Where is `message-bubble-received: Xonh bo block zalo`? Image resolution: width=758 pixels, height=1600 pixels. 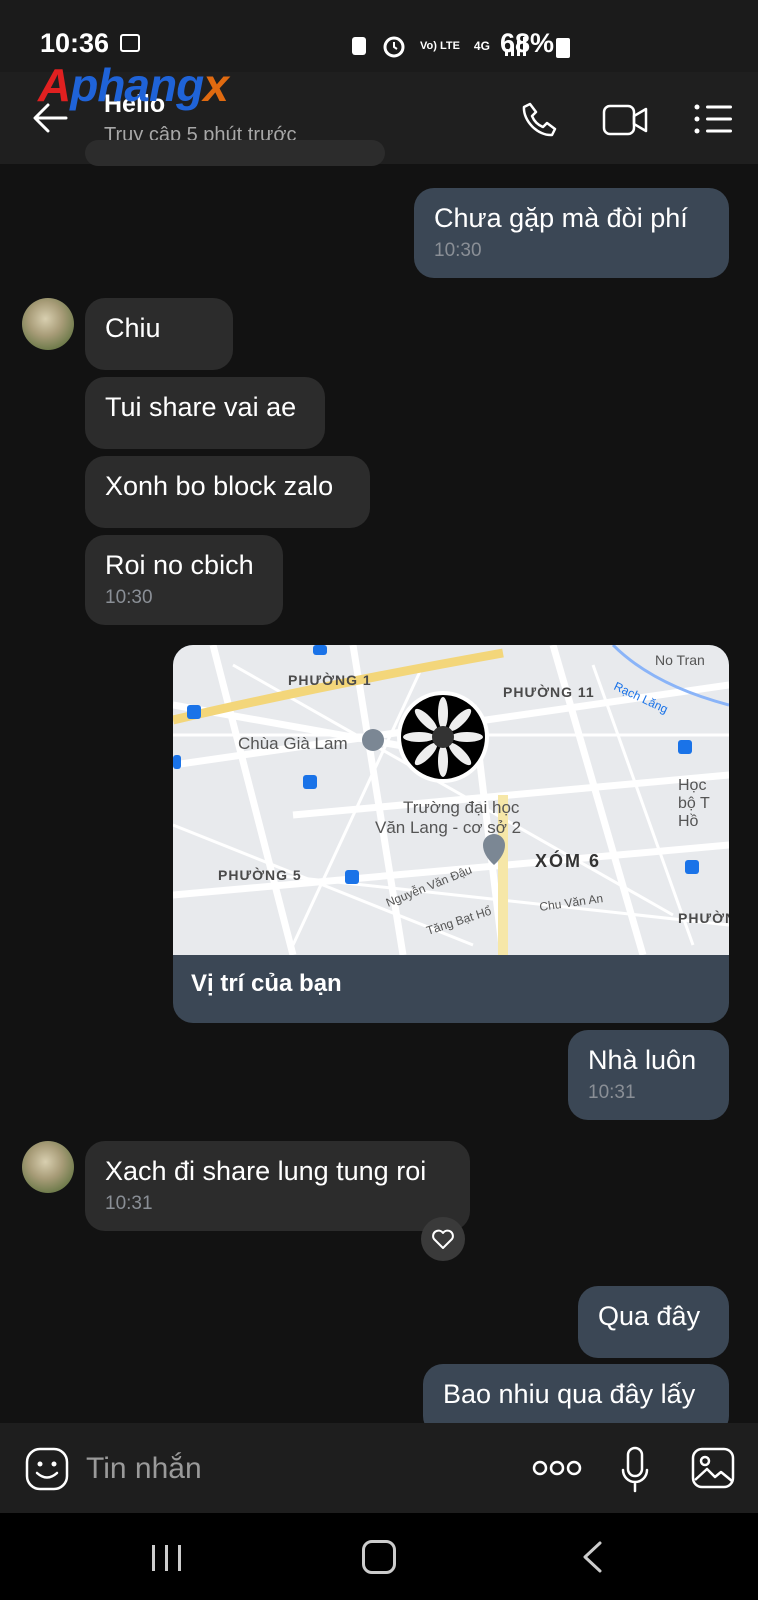
message-bubble-received: Xonh bo block zalo is located at coordinates (227, 492).